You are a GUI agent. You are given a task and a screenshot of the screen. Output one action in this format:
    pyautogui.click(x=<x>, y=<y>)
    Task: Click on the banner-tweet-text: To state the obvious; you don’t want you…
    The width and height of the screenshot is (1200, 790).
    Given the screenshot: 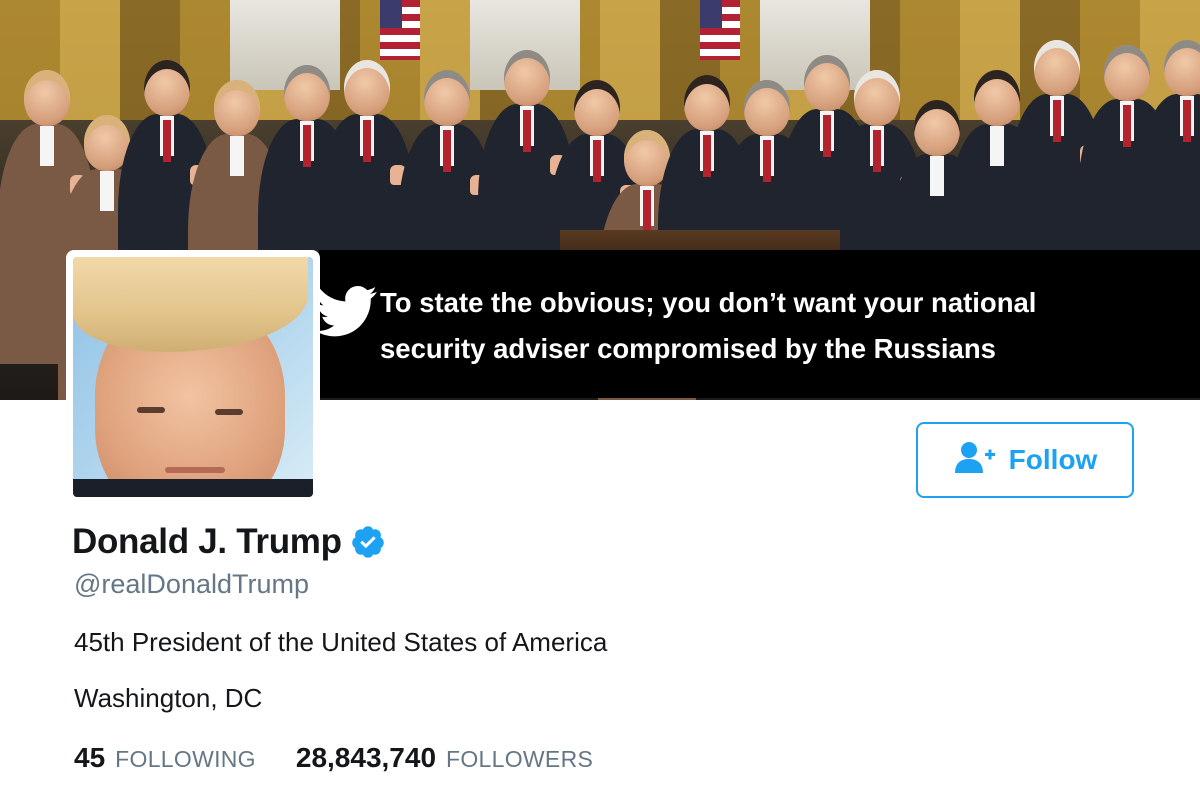 What is the action you would take?
    pyautogui.click(x=780, y=326)
    